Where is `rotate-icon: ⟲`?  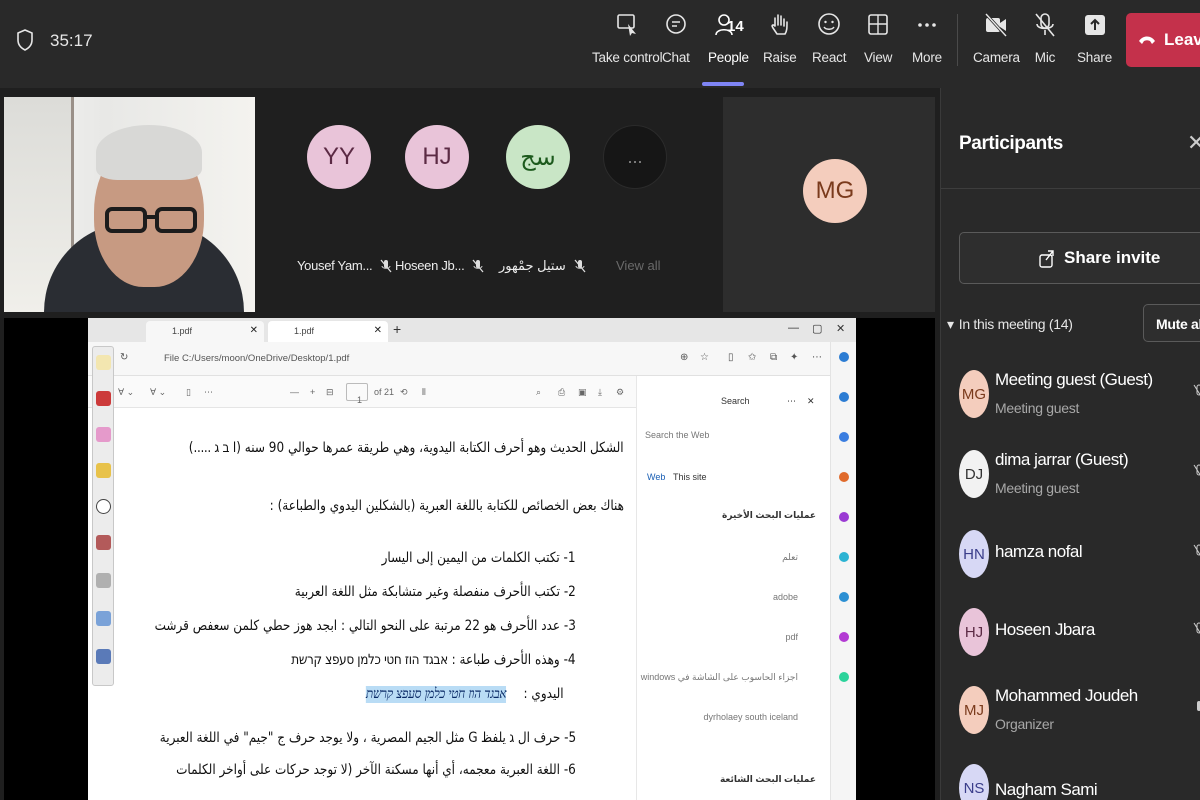
rotate-icon: ⟲ is located at coordinates (404, 392).